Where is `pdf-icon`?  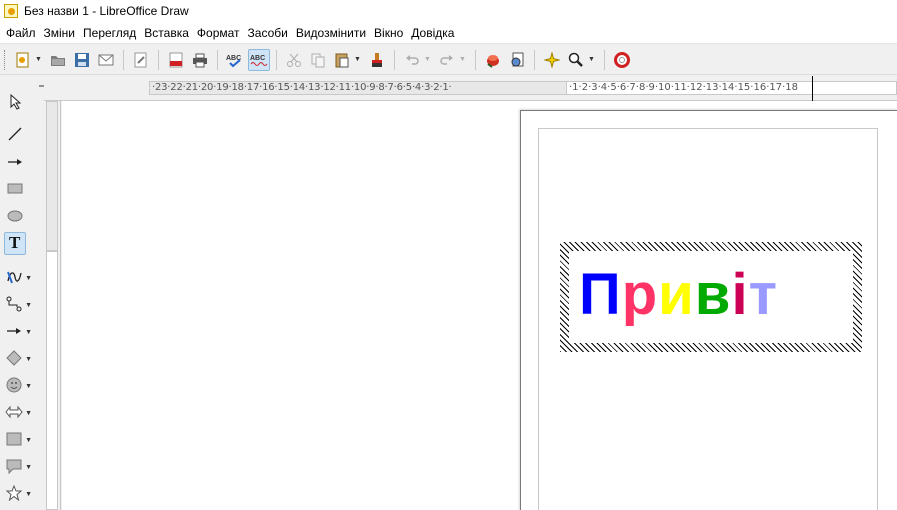 pdf-icon is located at coordinates (176, 59).